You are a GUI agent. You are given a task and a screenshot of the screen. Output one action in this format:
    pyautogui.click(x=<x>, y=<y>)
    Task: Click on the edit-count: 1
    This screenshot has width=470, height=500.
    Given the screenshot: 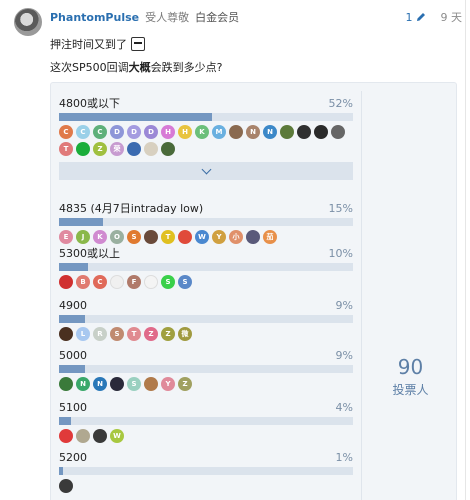 What is the action you would take?
    pyautogui.click(x=409, y=17)
    